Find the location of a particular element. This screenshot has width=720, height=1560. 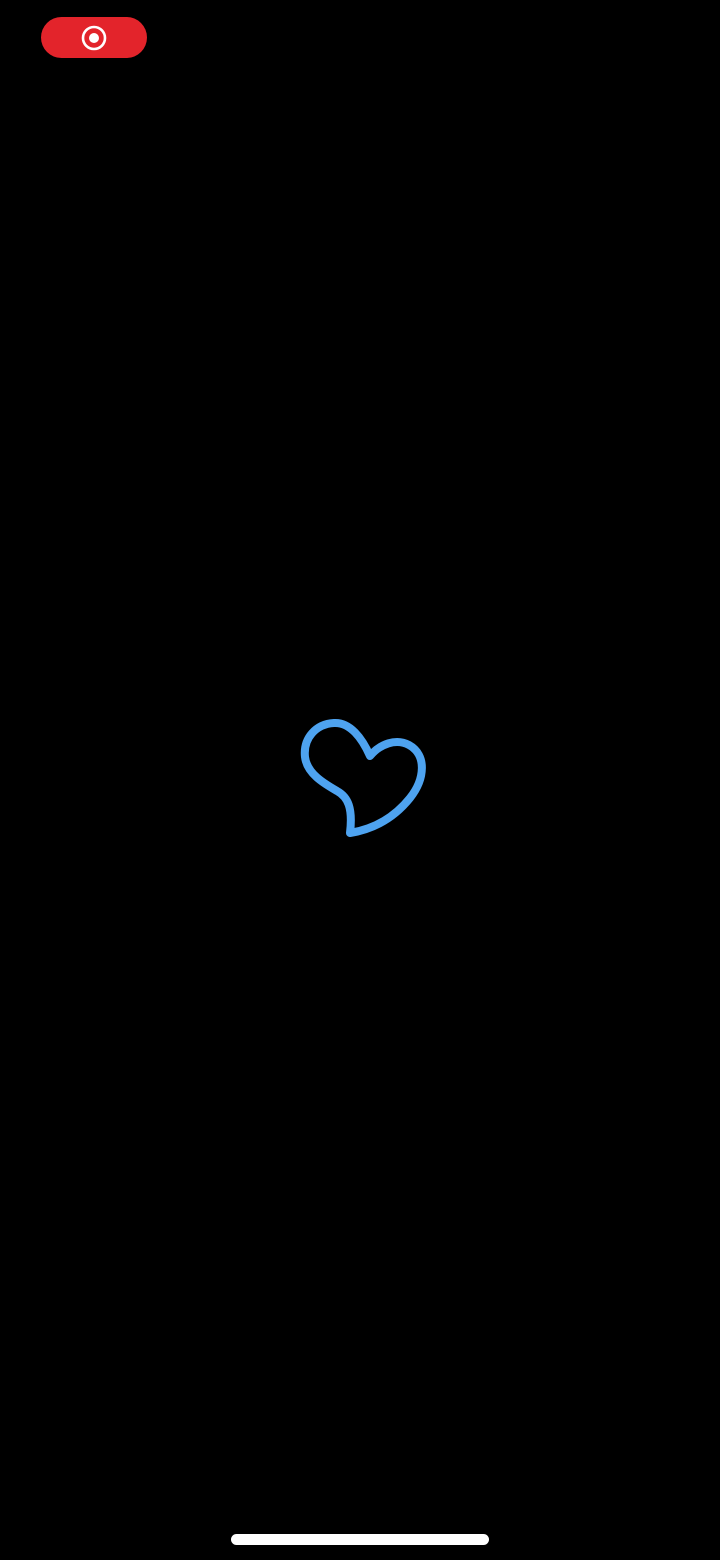

home-indicator is located at coordinates (360, 1539).